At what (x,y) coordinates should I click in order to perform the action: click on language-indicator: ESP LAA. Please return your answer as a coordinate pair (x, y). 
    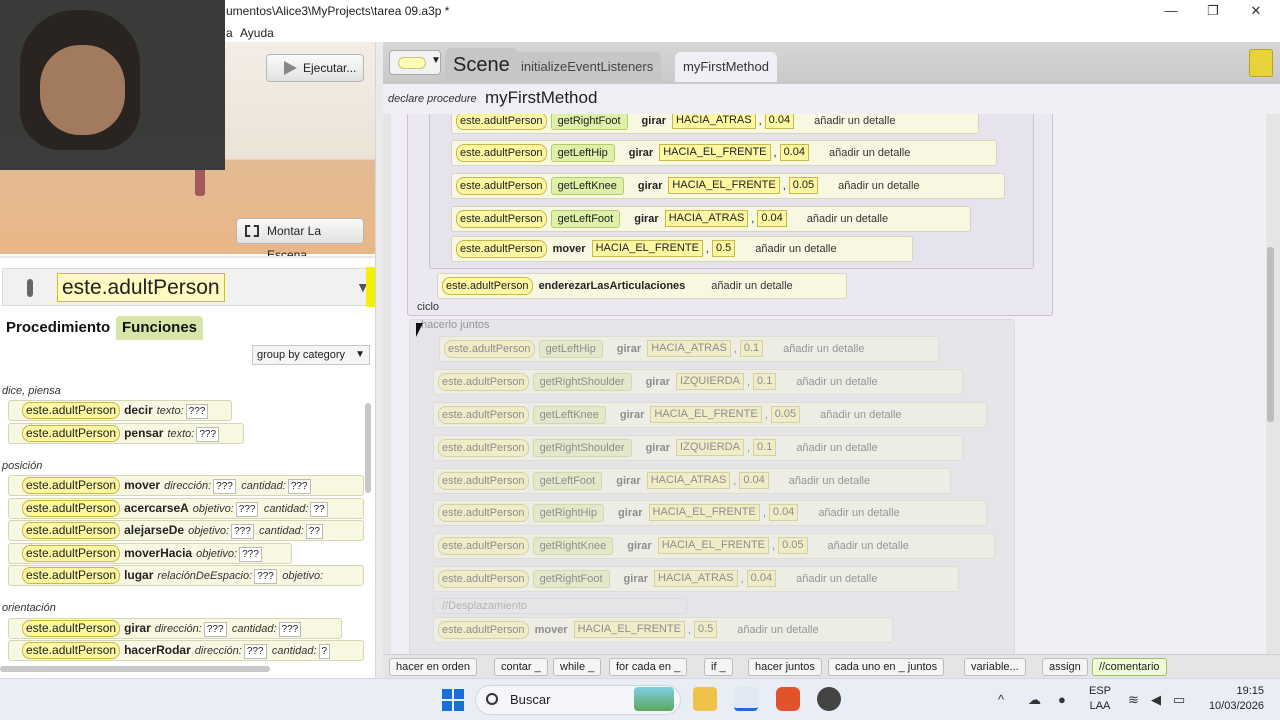
    Looking at the image, I should click on (1100, 699).